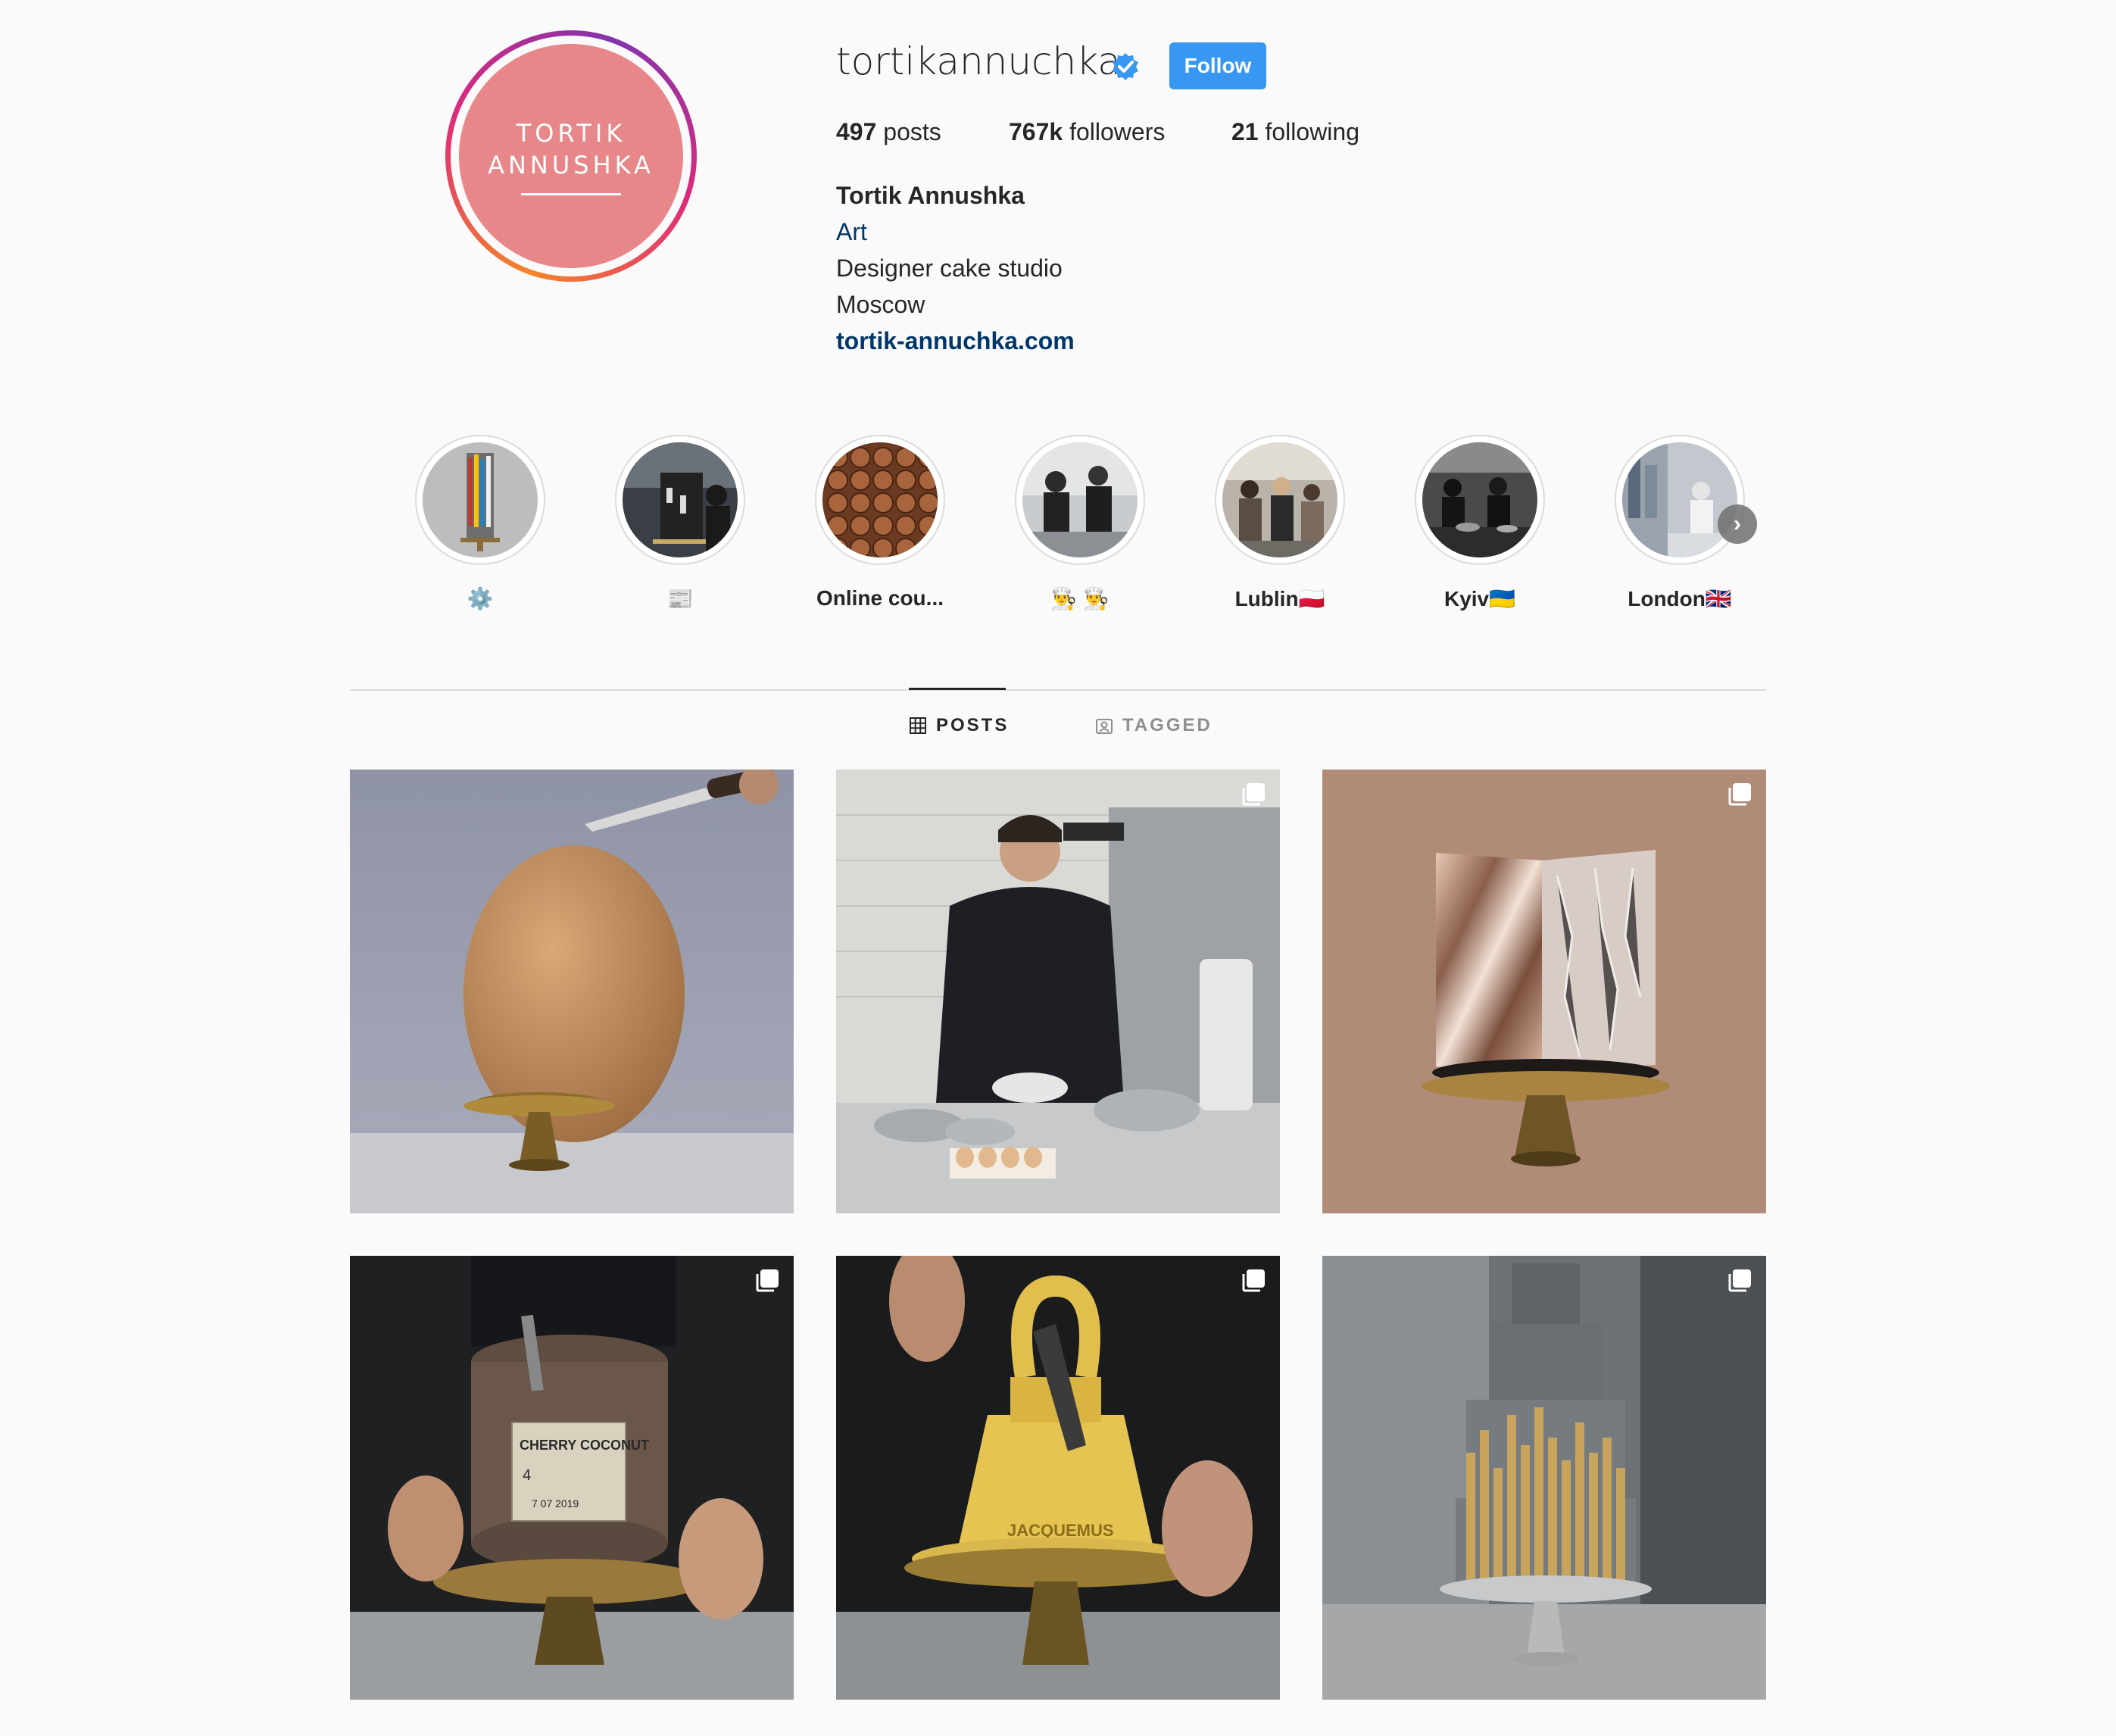 The width and height of the screenshot is (2116, 1736). I want to click on followers-label: followers, so click(1117, 131).